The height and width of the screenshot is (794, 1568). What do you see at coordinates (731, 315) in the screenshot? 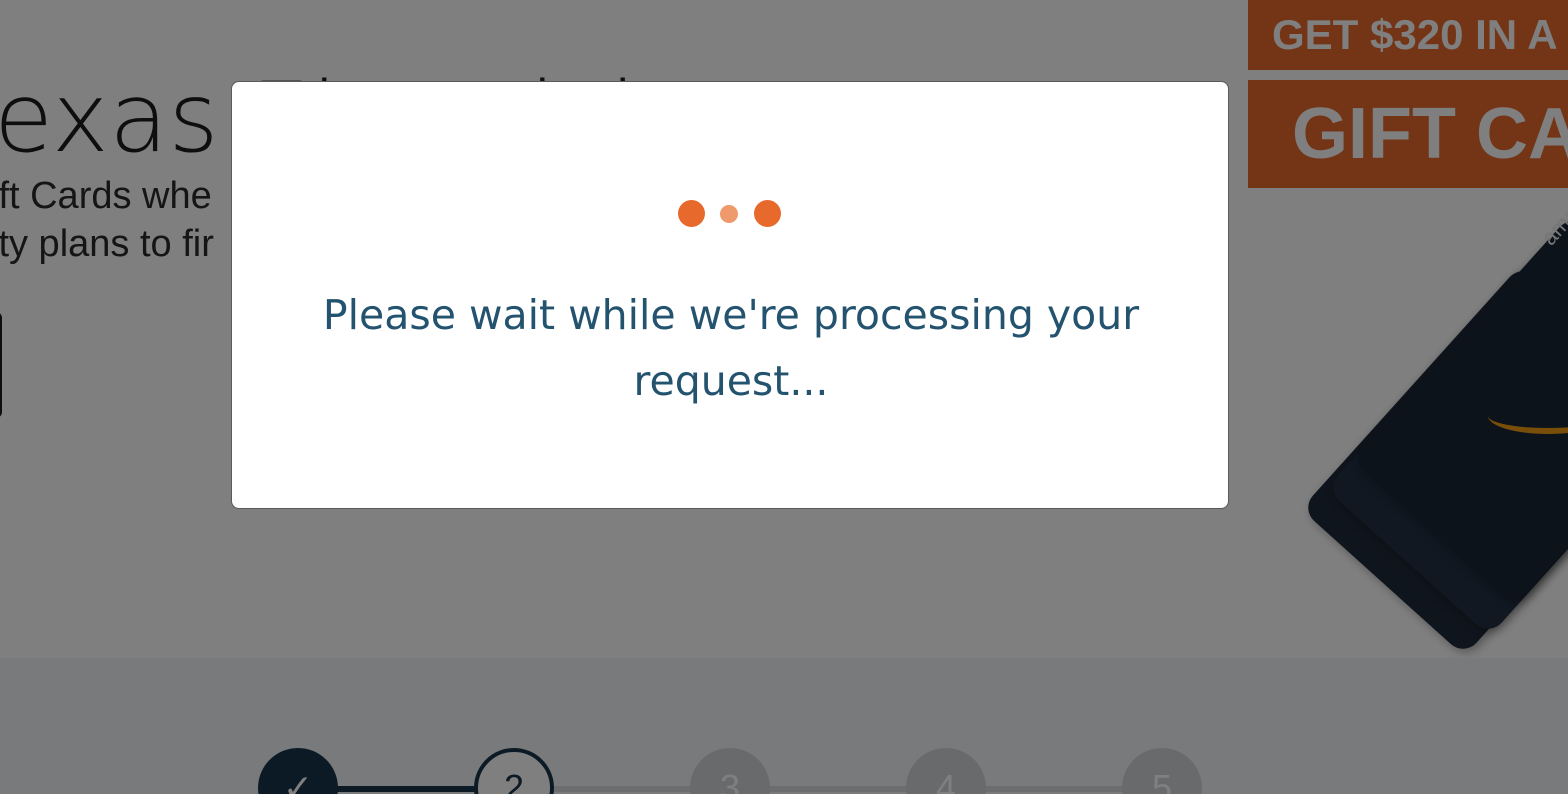
I see `processing-message-line-1: Please wait while we're processing your` at bounding box center [731, 315].